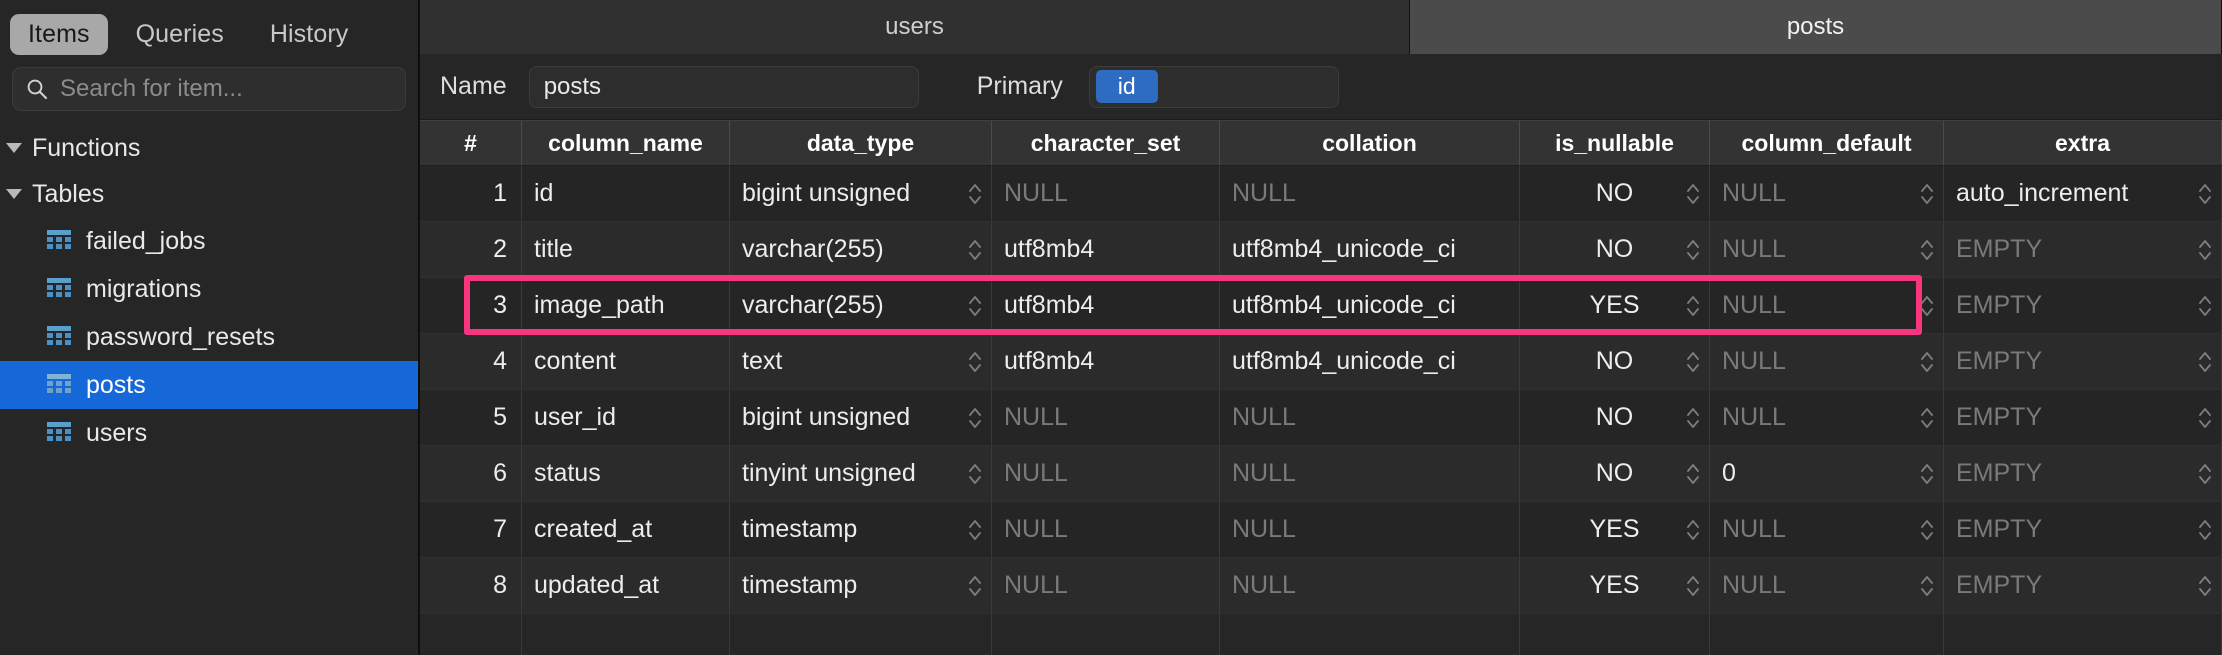 The image size is (2222, 655). I want to click on sidebar-item-migrations: migrations, so click(209, 289).